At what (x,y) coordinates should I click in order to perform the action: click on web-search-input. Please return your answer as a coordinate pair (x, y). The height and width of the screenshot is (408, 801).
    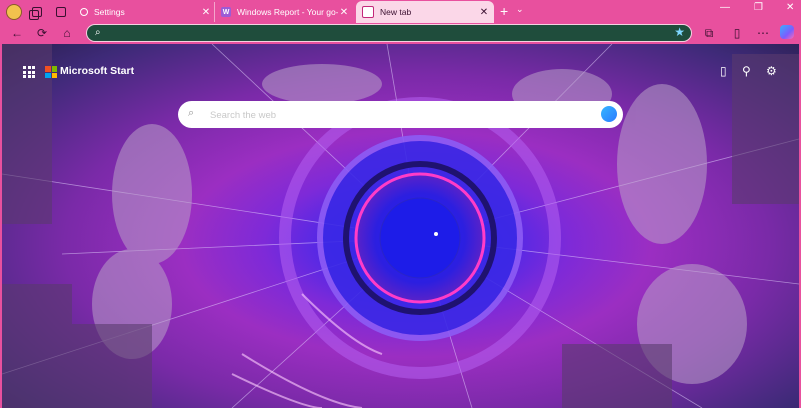
    Looking at the image, I should click on (400, 115).